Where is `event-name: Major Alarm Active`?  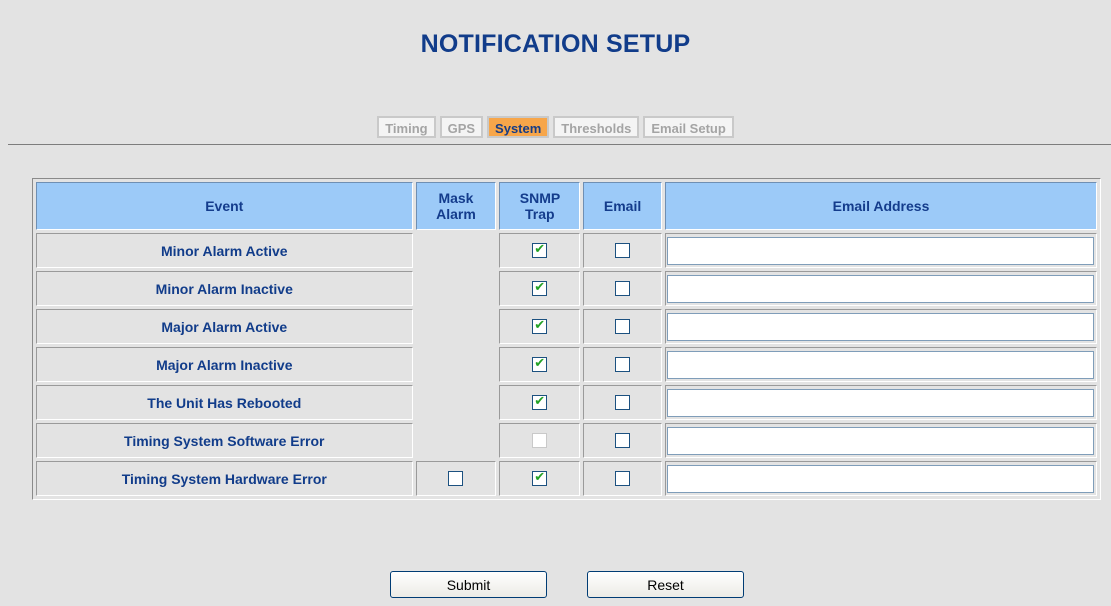
event-name: Major Alarm Active is located at coordinates (224, 326).